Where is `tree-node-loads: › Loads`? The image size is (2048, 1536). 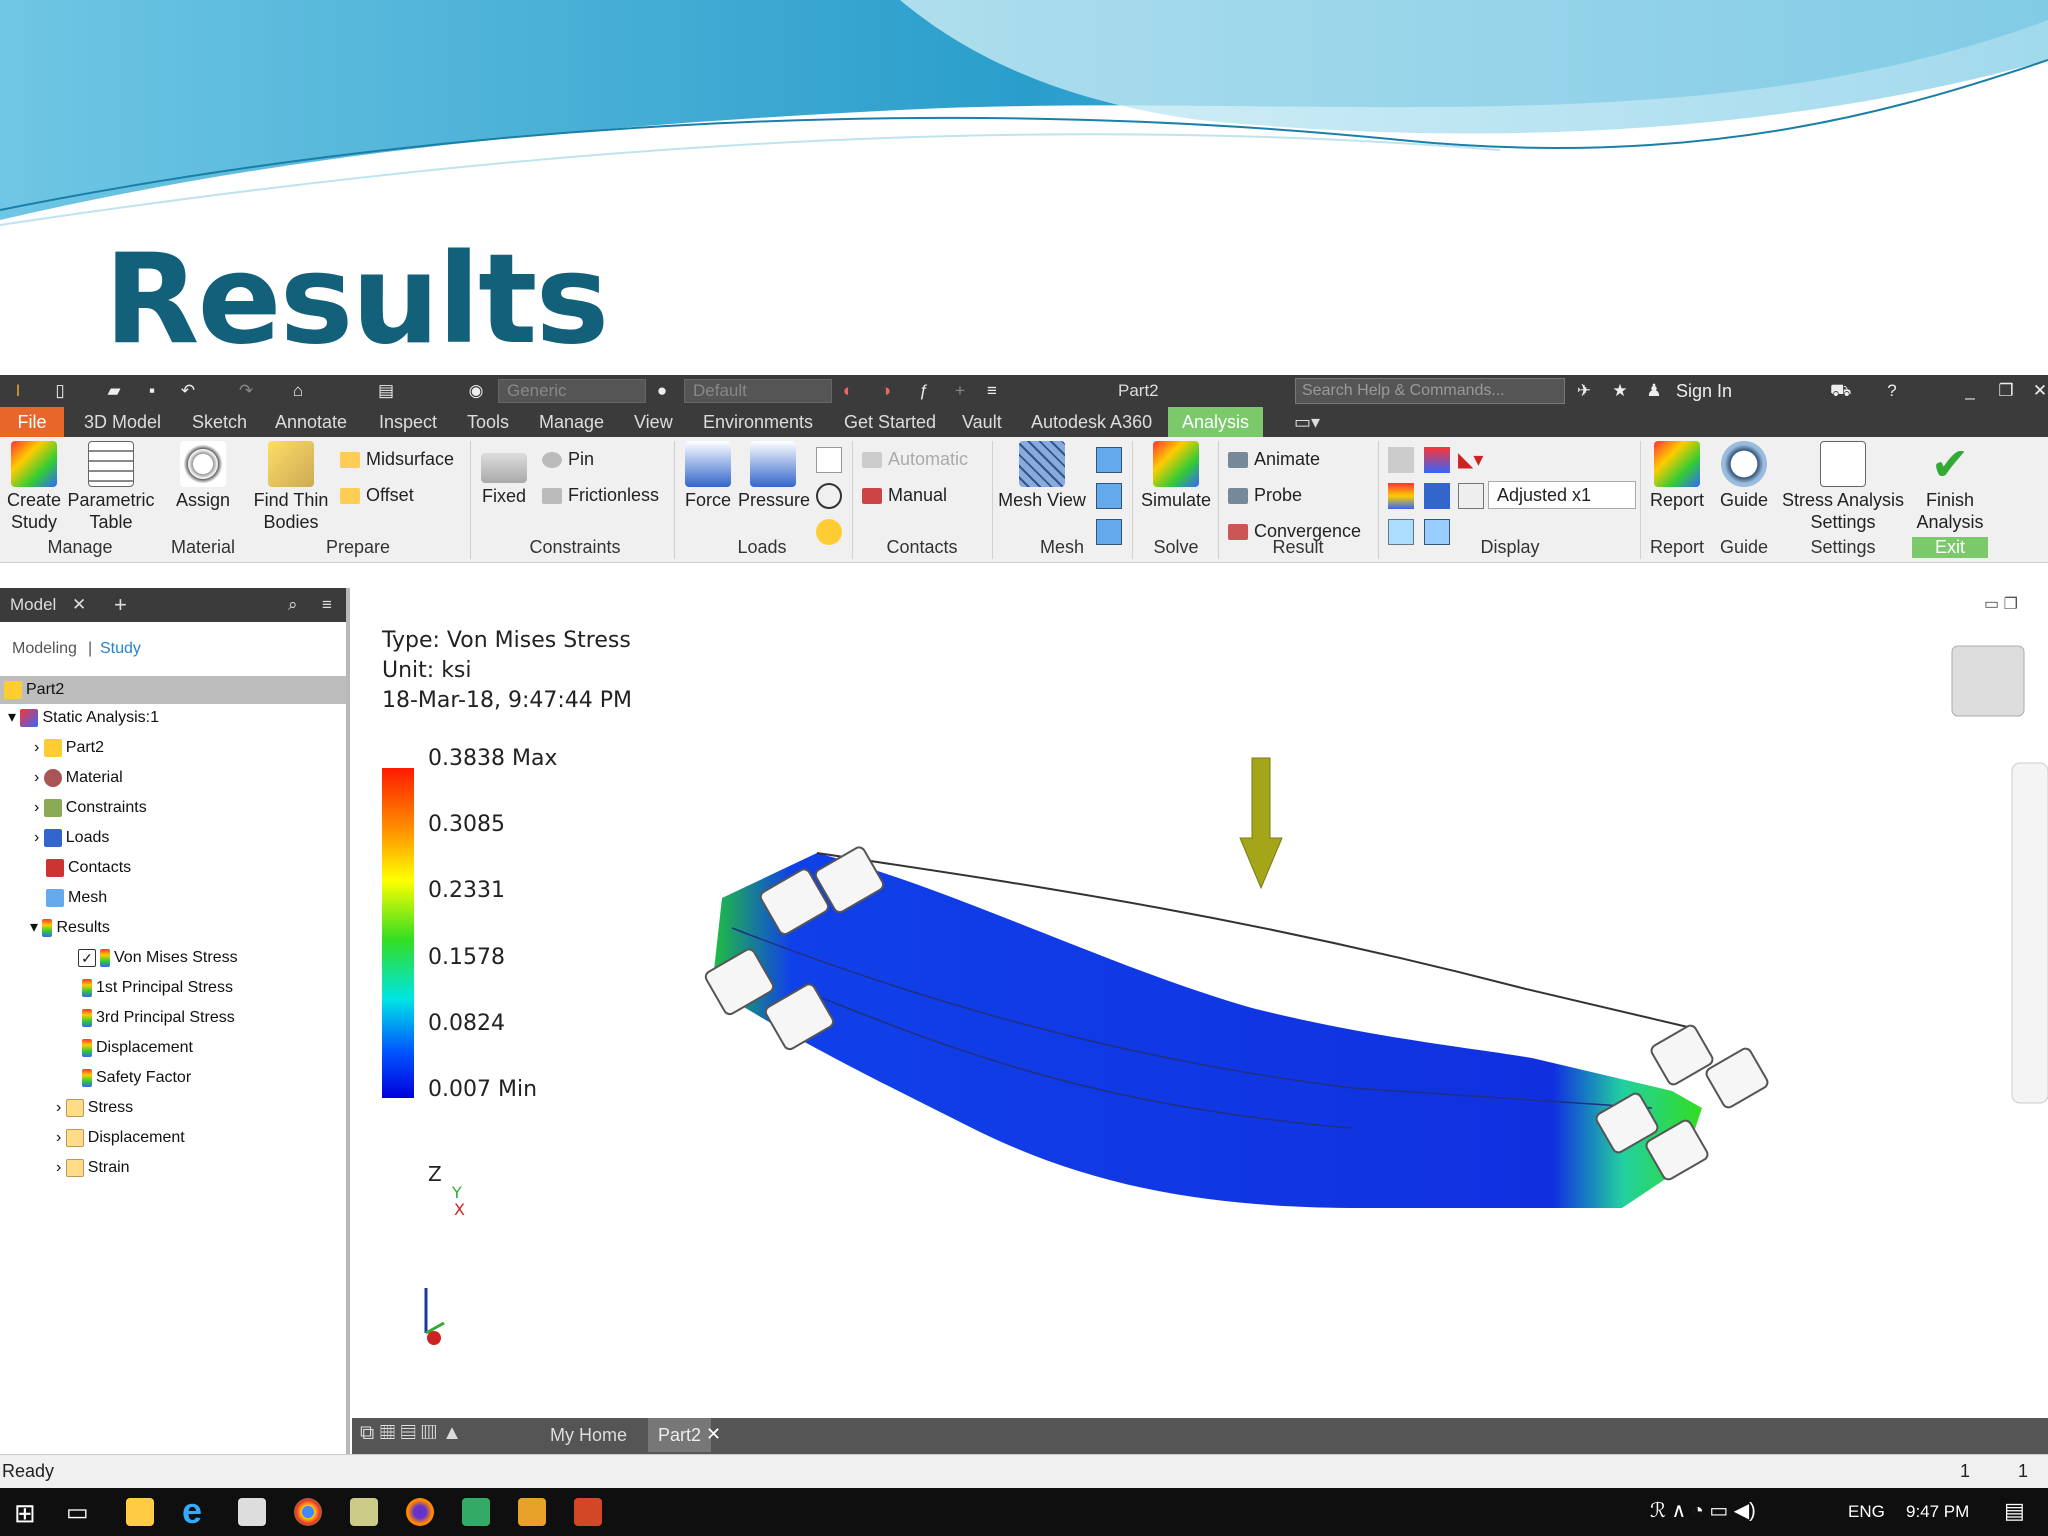 tree-node-loads: › Loads is located at coordinates (71, 838).